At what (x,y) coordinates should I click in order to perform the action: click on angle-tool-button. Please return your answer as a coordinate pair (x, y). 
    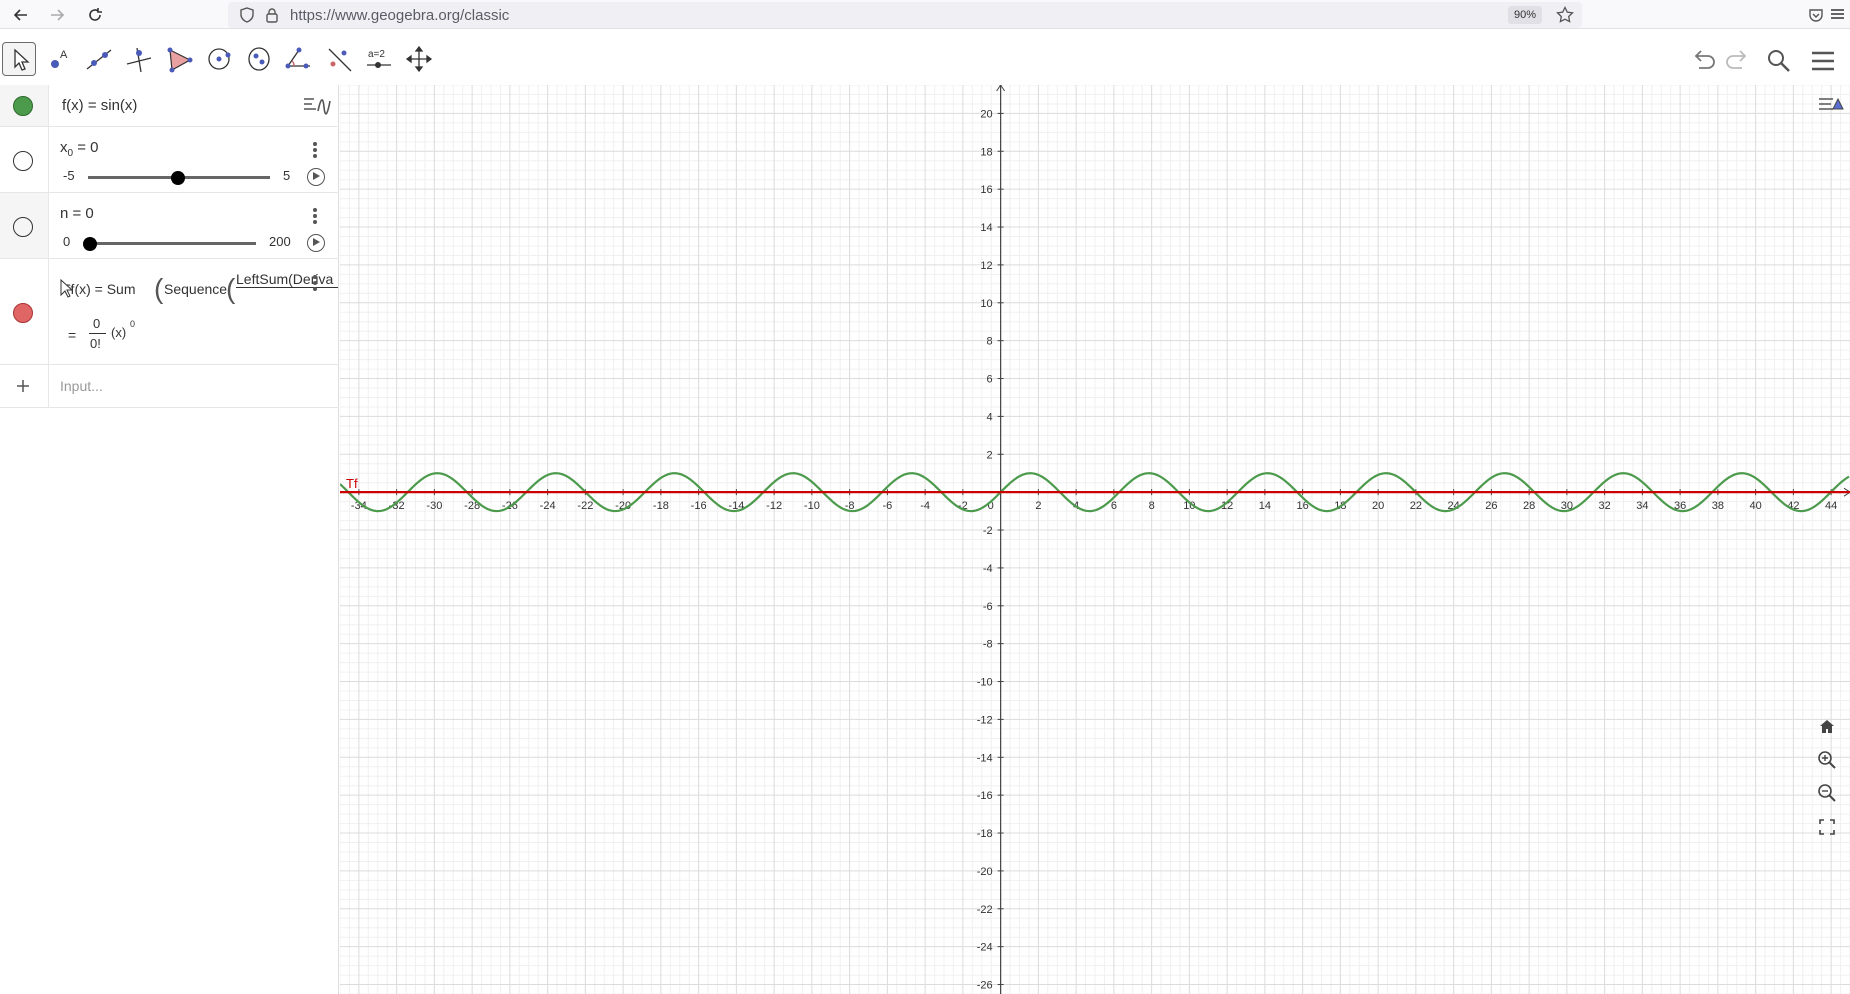
    Looking at the image, I should click on (299, 59).